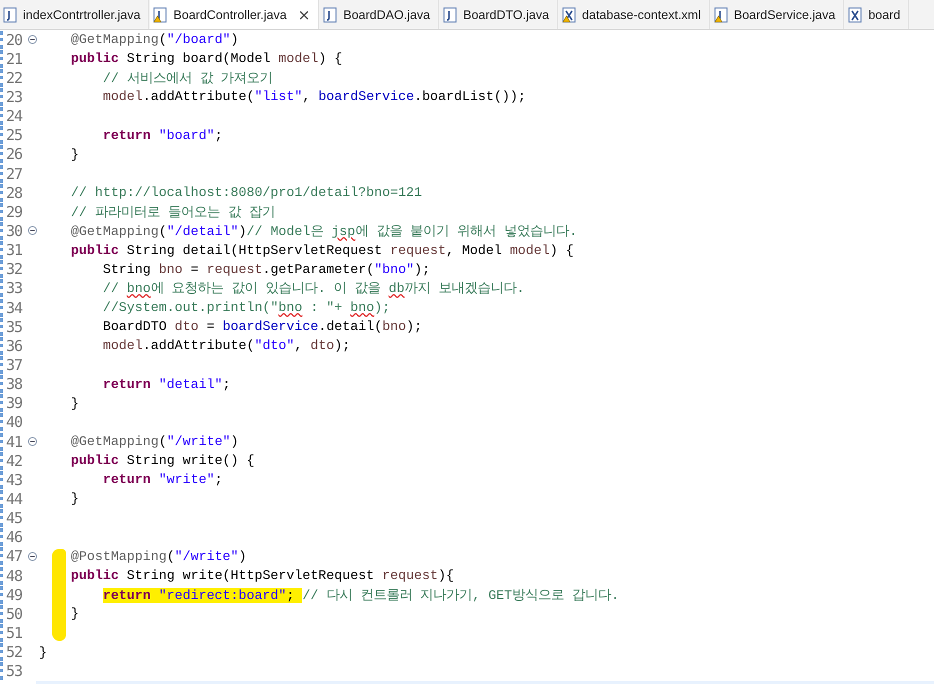 This screenshot has height=684, width=934. Describe the element at coordinates (154, 442) in the screenshot. I see `code-line: @GetMapping("/write")` at that location.